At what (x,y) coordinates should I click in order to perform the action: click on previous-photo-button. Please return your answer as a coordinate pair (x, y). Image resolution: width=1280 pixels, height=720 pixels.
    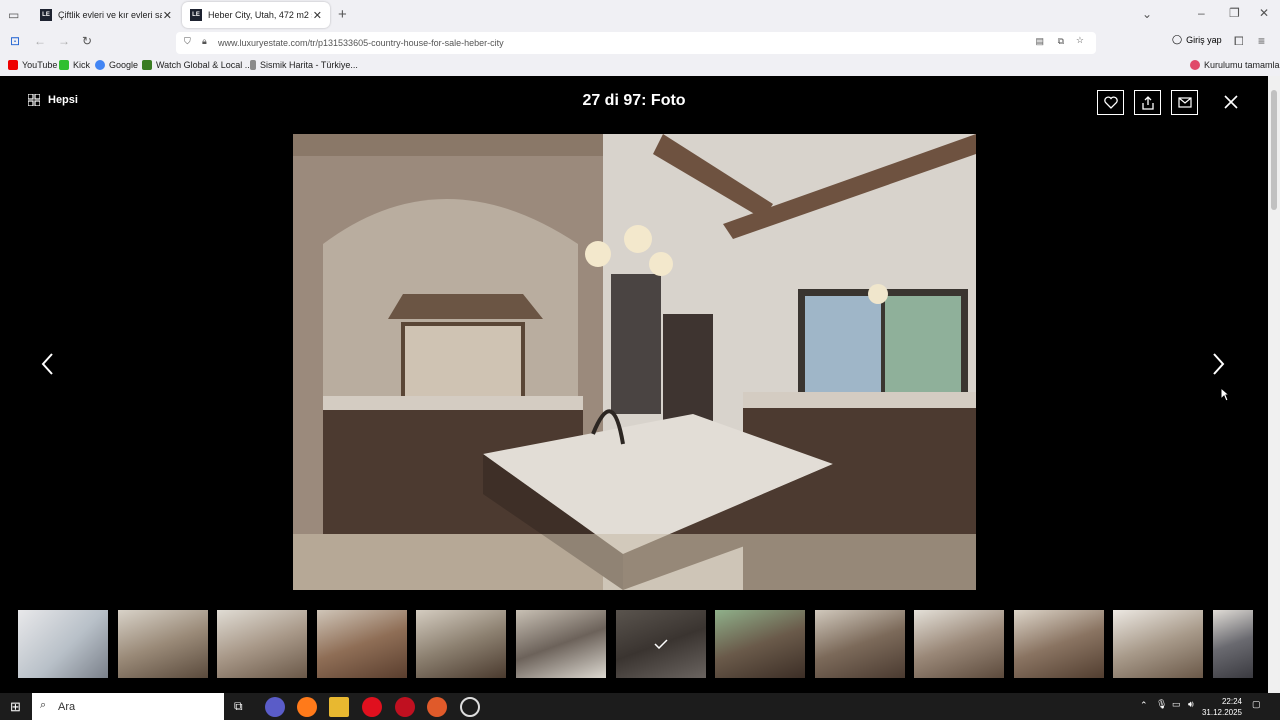
    Looking at the image, I should click on (47, 367).